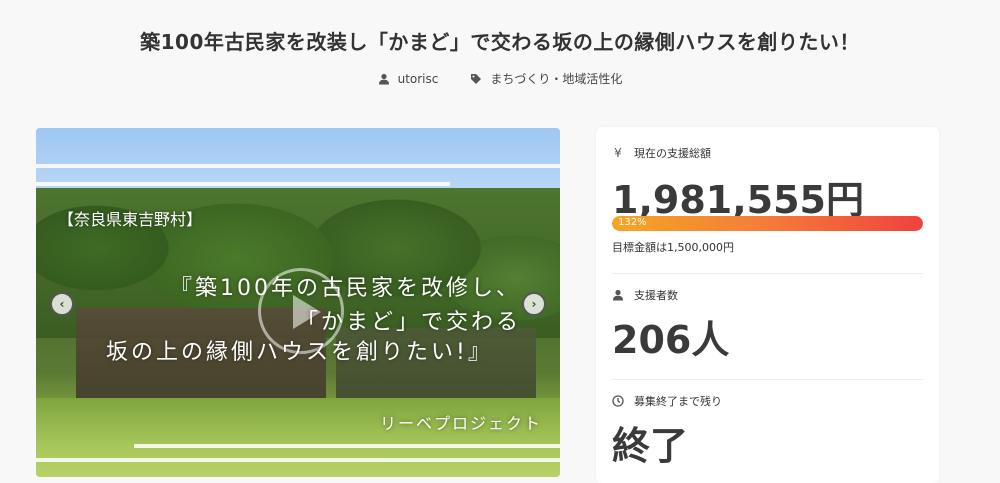 The width and height of the screenshot is (1000, 483). I want to click on author-link: utorisc, so click(408, 78).